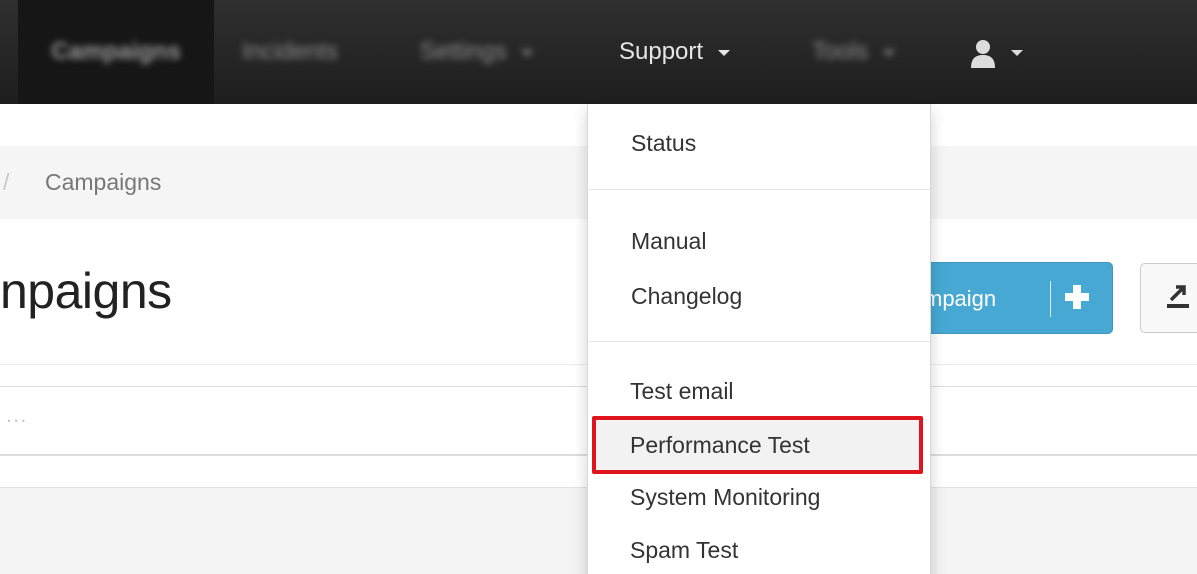 This screenshot has width=1197, height=574. I want to click on nav-incidents: Incidents, so click(290, 52).